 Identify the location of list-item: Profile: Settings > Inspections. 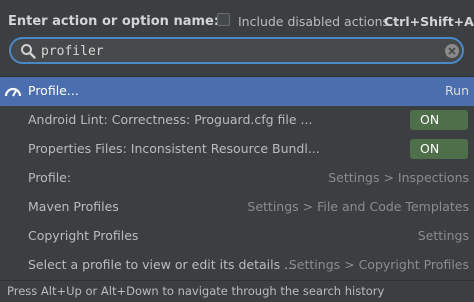
(237, 178).